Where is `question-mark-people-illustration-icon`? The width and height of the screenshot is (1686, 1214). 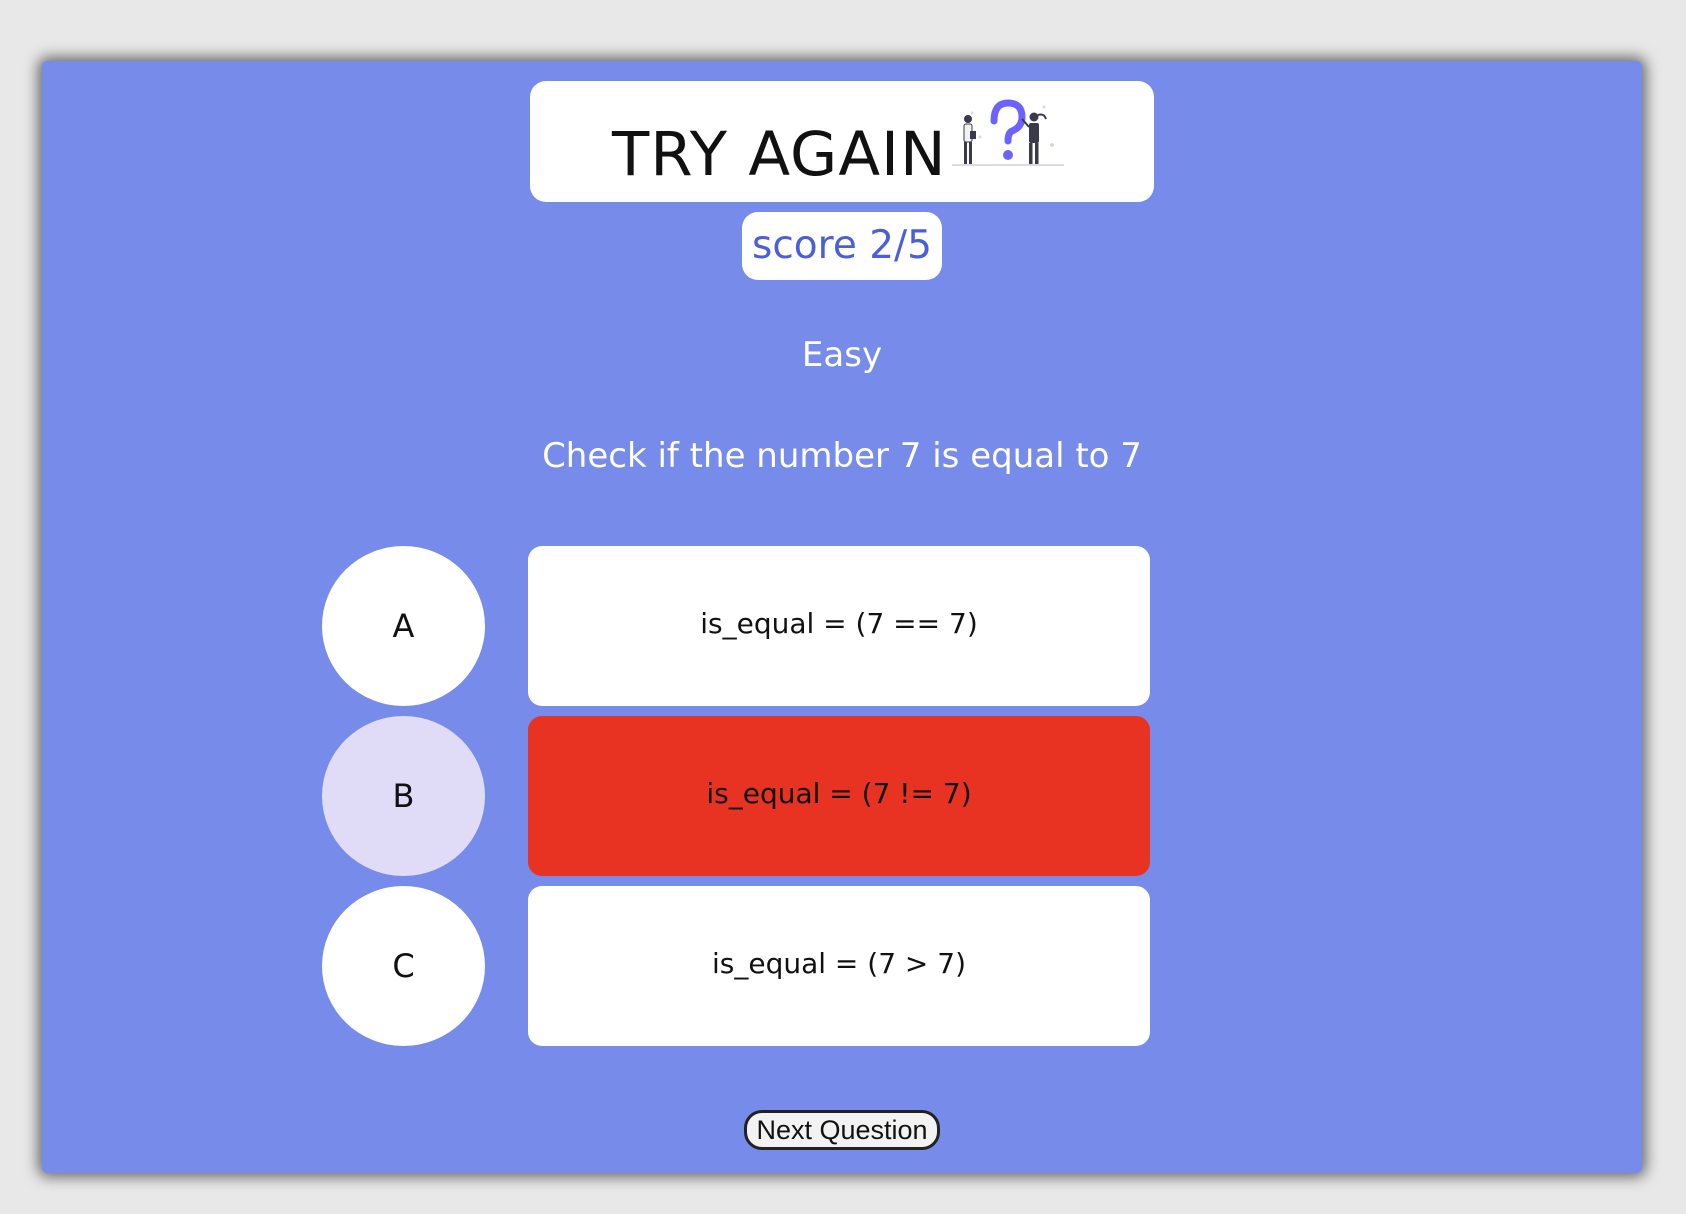
question-mark-people-illustration-icon is located at coordinates (1008, 132).